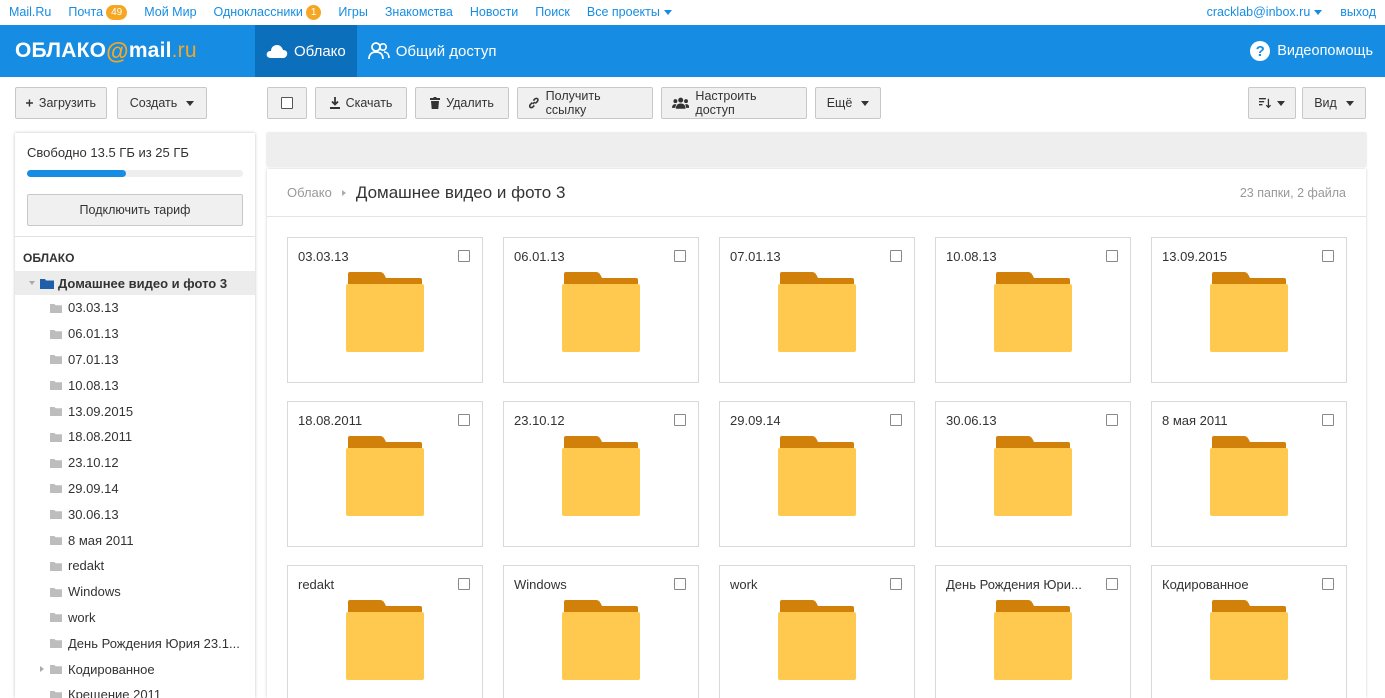 This screenshot has width=1385, height=698. I want to click on tree-item-label: redakt, so click(86, 566).